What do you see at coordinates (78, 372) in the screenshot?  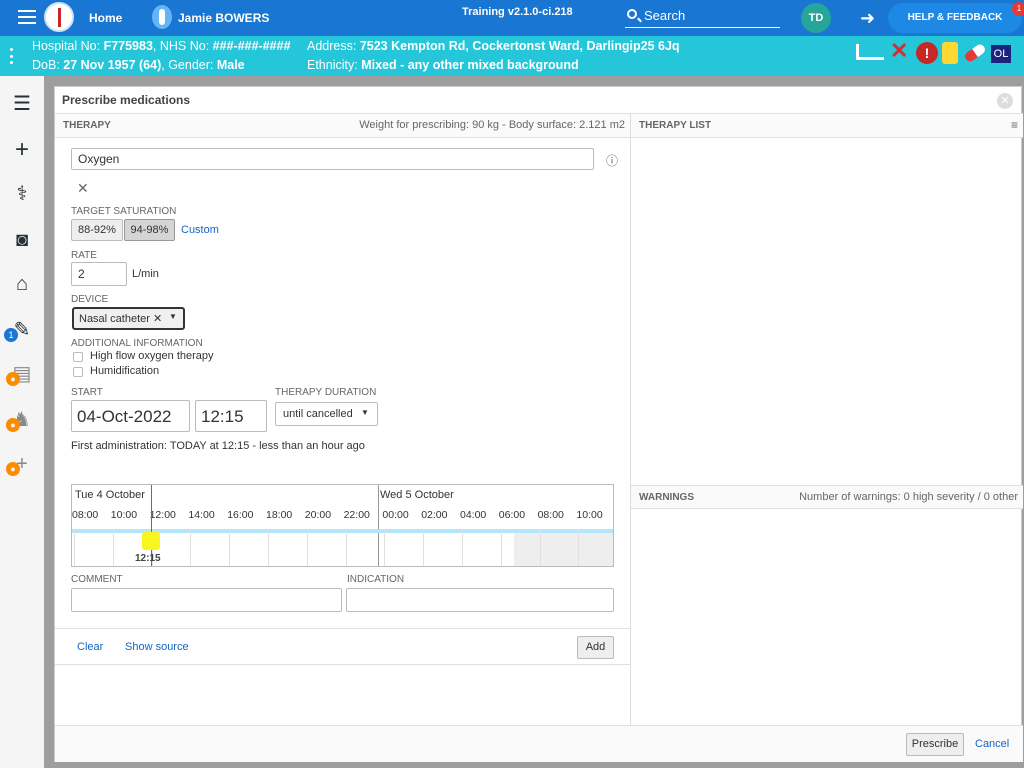 I see `humidification-checkbox` at bounding box center [78, 372].